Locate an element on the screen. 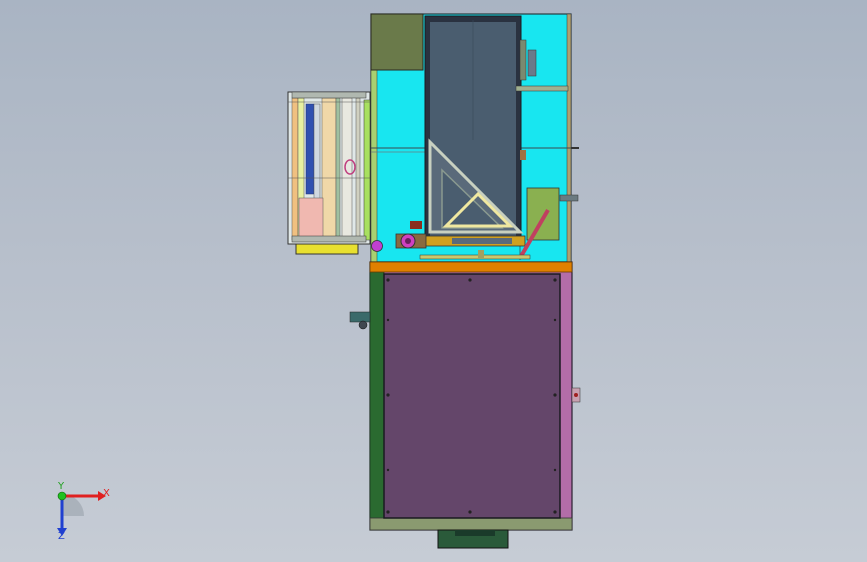 This screenshot has height=562, width=867. roller-unit is located at coordinates (329, 173).